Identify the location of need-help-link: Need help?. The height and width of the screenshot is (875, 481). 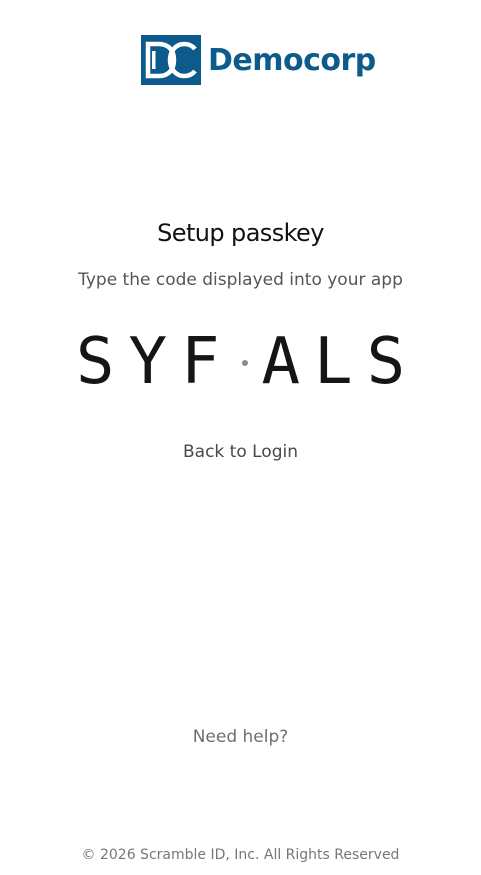
(240, 737).